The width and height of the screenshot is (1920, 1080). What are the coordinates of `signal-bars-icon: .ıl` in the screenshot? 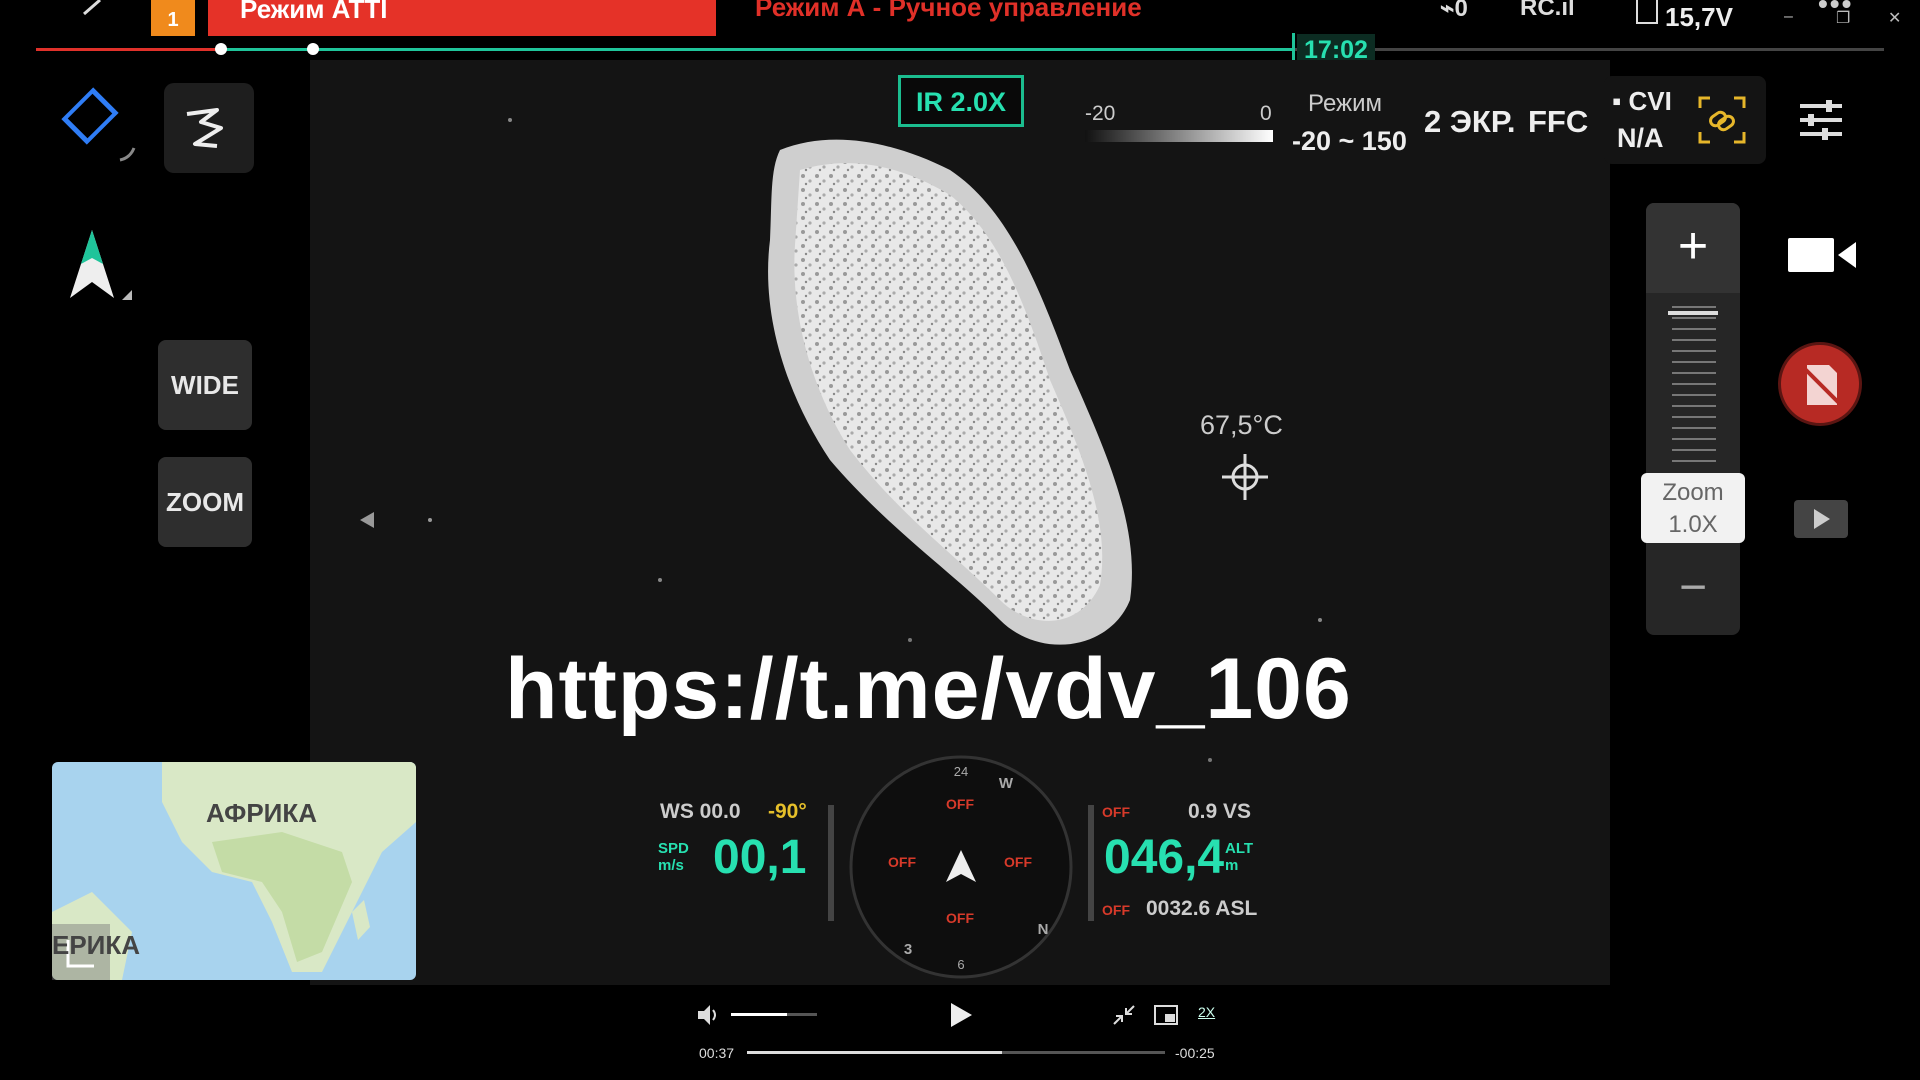 It's located at (1564, 10).